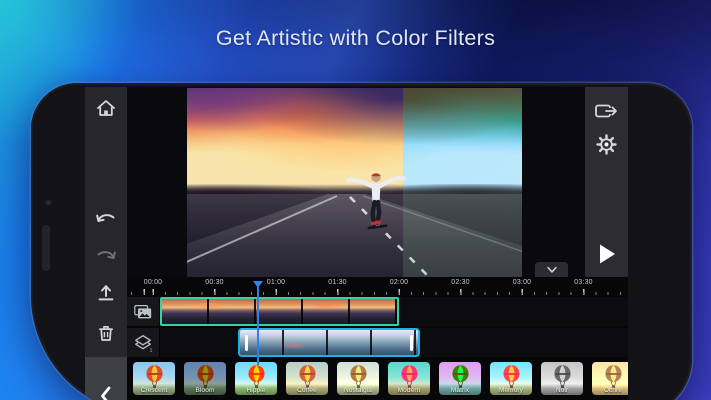  What do you see at coordinates (205, 390) in the screenshot?
I see `filter-preset-label: Bloom` at bounding box center [205, 390].